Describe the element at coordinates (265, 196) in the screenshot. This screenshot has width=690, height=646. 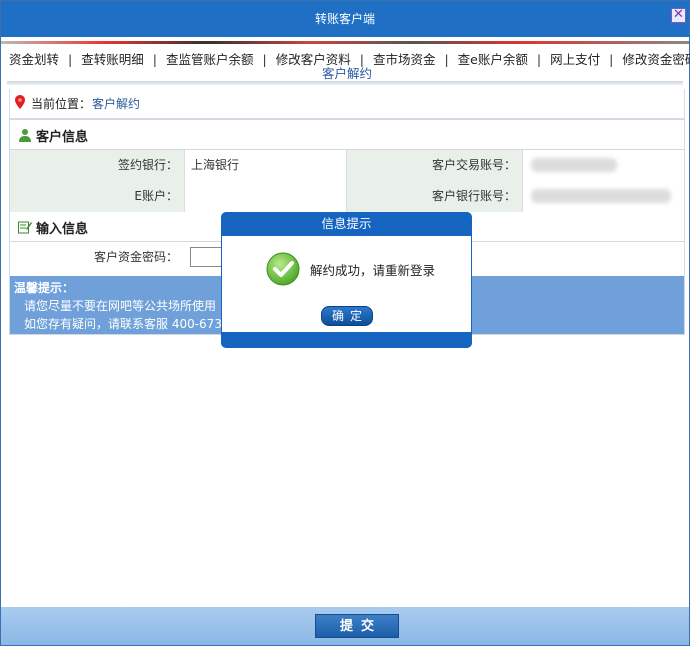
I see `e-account-value` at that location.